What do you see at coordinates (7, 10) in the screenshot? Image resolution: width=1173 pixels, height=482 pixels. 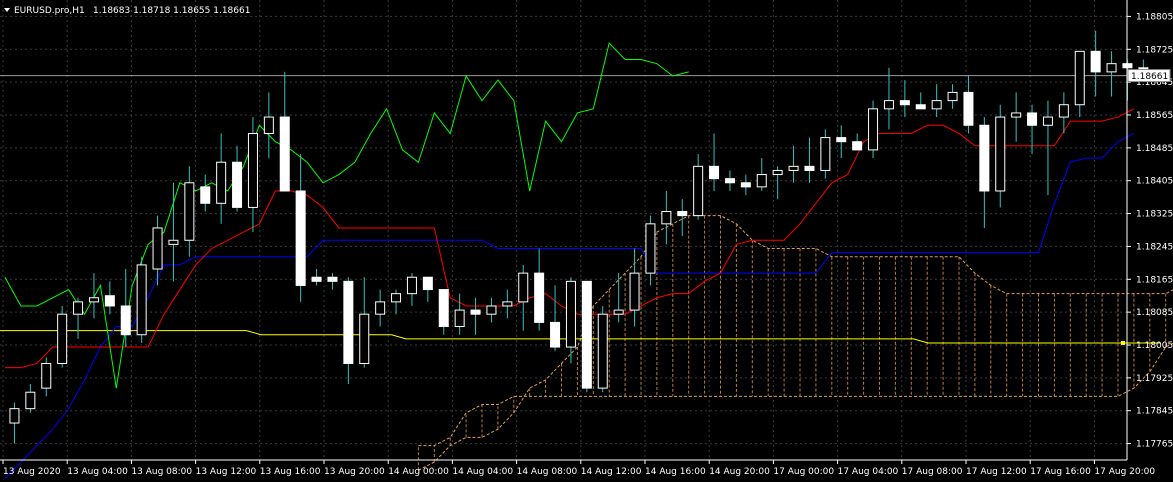 I see `title-dropdown-icon` at bounding box center [7, 10].